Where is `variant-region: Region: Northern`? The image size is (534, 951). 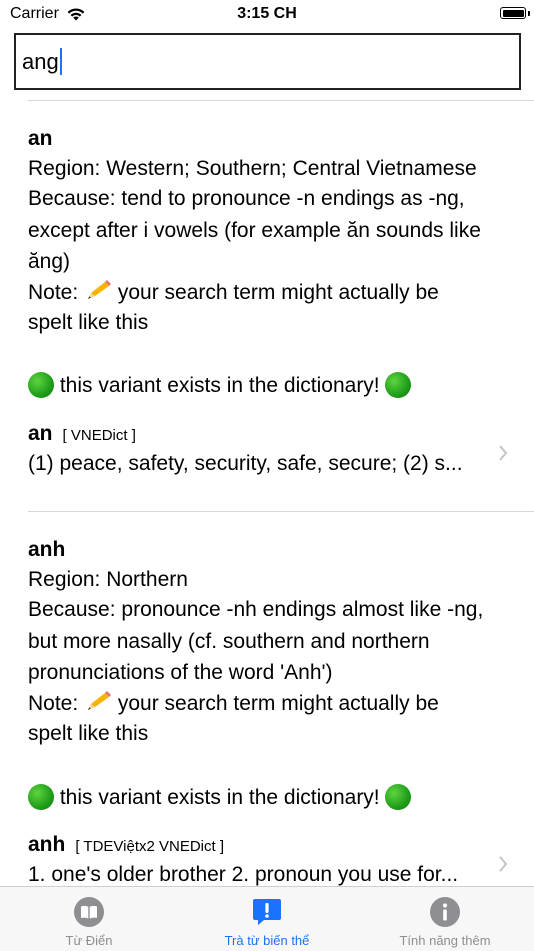 variant-region: Region: Northern is located at coordinates (108, 579).